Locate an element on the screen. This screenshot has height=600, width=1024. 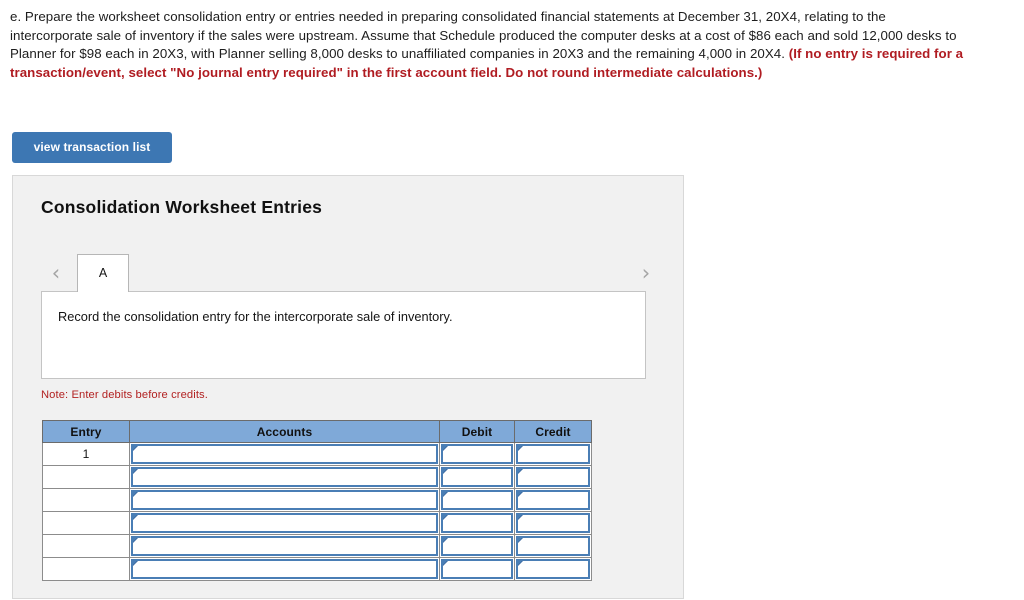
table-header-row: Entry Accounts Debit Credit is located at coordinates (317, 431).